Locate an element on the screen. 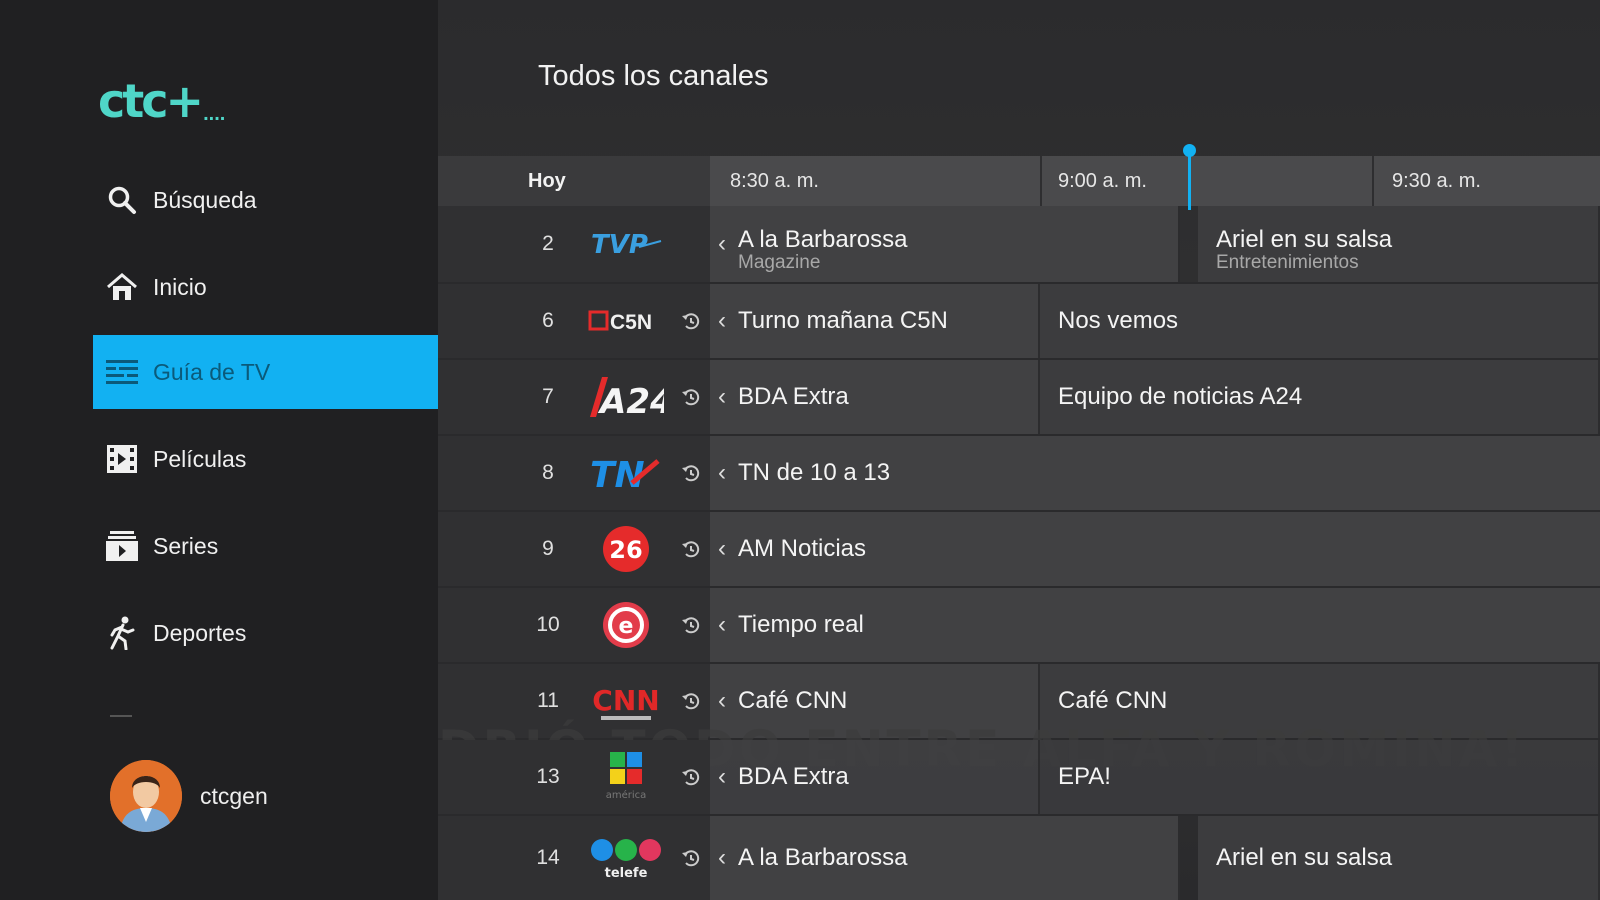 Image resolution: width=1600 pixels, height=900 pixels. series-icon is located at coordinates (122, 546).